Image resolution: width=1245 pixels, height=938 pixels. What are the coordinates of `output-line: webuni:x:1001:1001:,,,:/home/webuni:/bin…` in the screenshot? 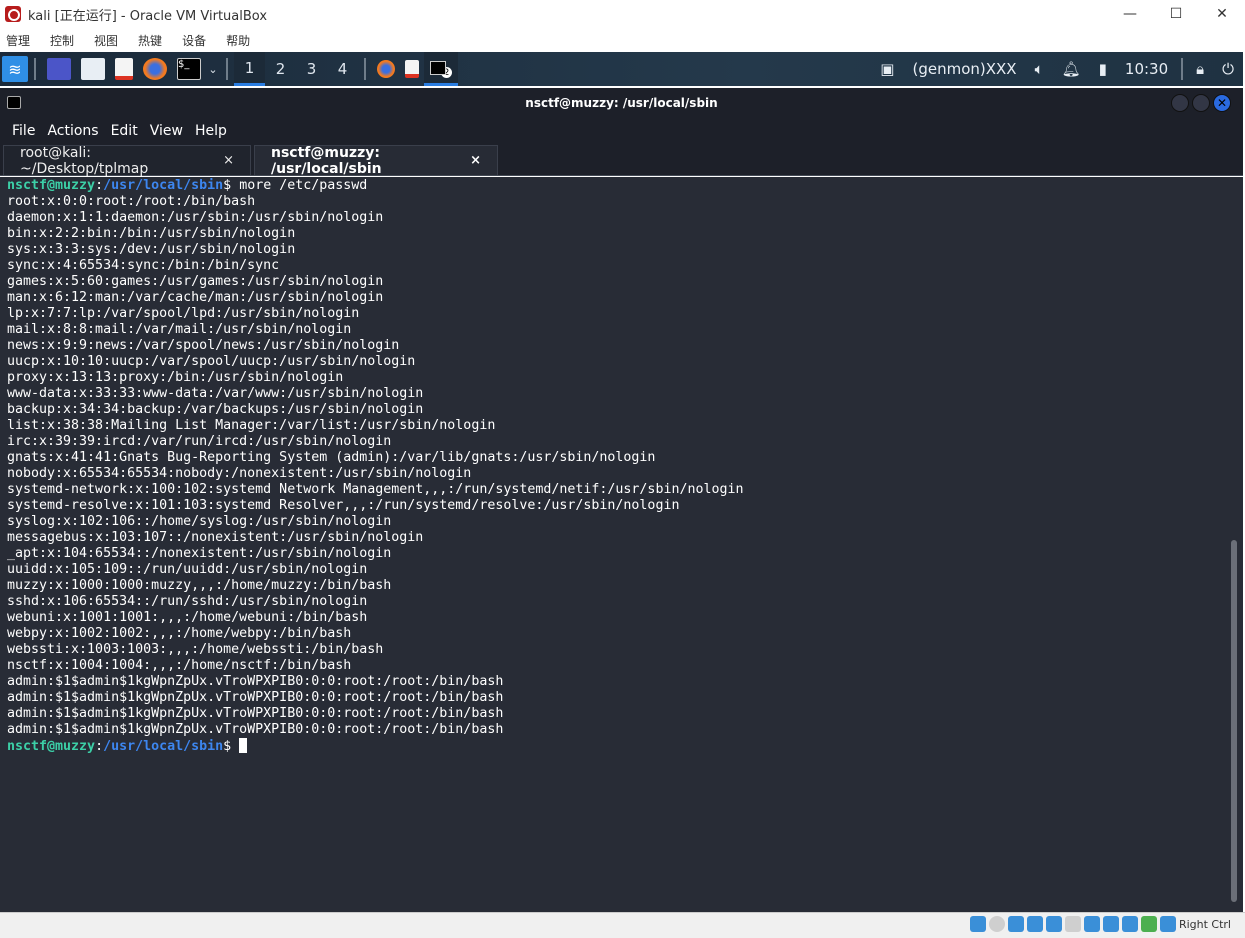 It's located at (187, 617).